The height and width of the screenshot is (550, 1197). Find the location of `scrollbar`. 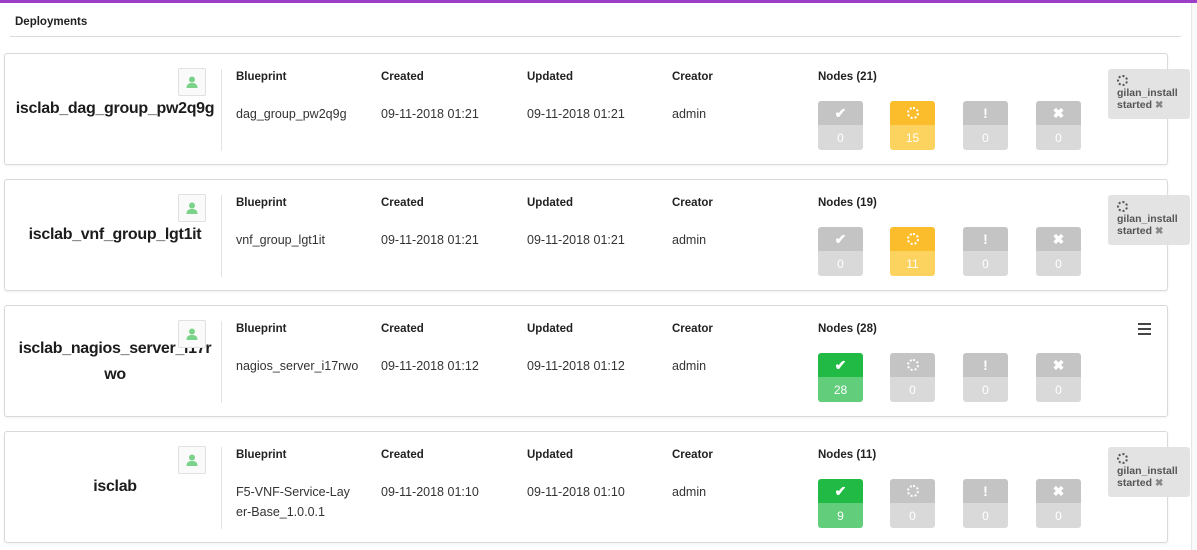

scrollbar is located at coordinates (1194, 276).